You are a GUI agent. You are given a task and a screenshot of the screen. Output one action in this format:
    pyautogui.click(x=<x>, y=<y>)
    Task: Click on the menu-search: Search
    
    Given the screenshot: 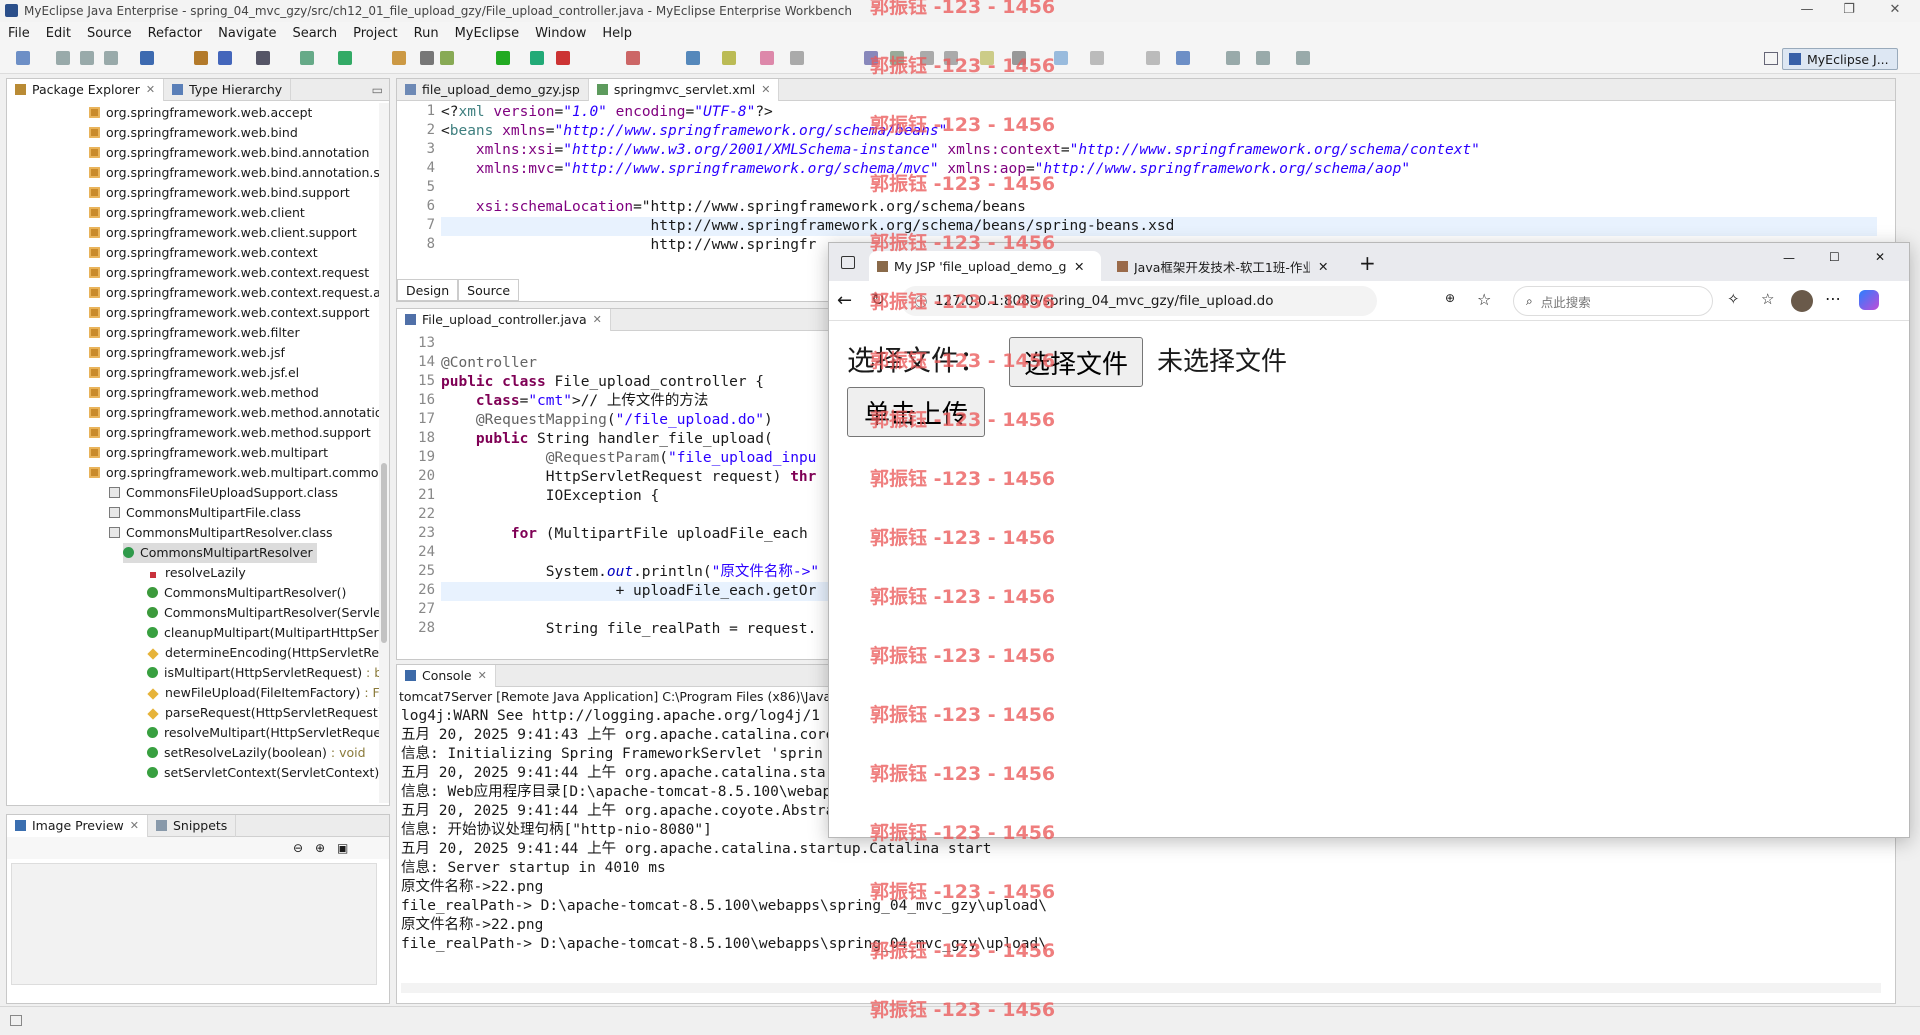 What is the action you would take?
    pyautogui.click(x=314, y=33)
    